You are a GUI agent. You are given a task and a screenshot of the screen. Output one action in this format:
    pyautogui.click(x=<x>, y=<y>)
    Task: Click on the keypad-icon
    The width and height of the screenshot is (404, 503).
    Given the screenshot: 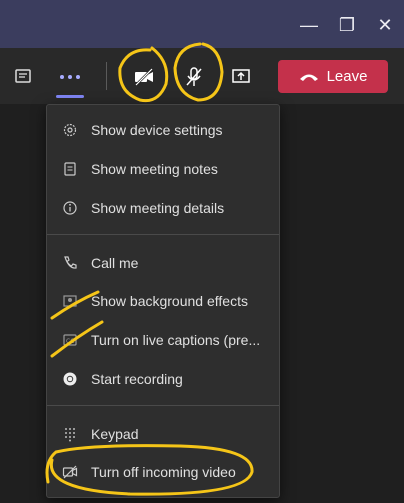 What is the action you would take?
    pyautogui.click(x=70, y=434)
    